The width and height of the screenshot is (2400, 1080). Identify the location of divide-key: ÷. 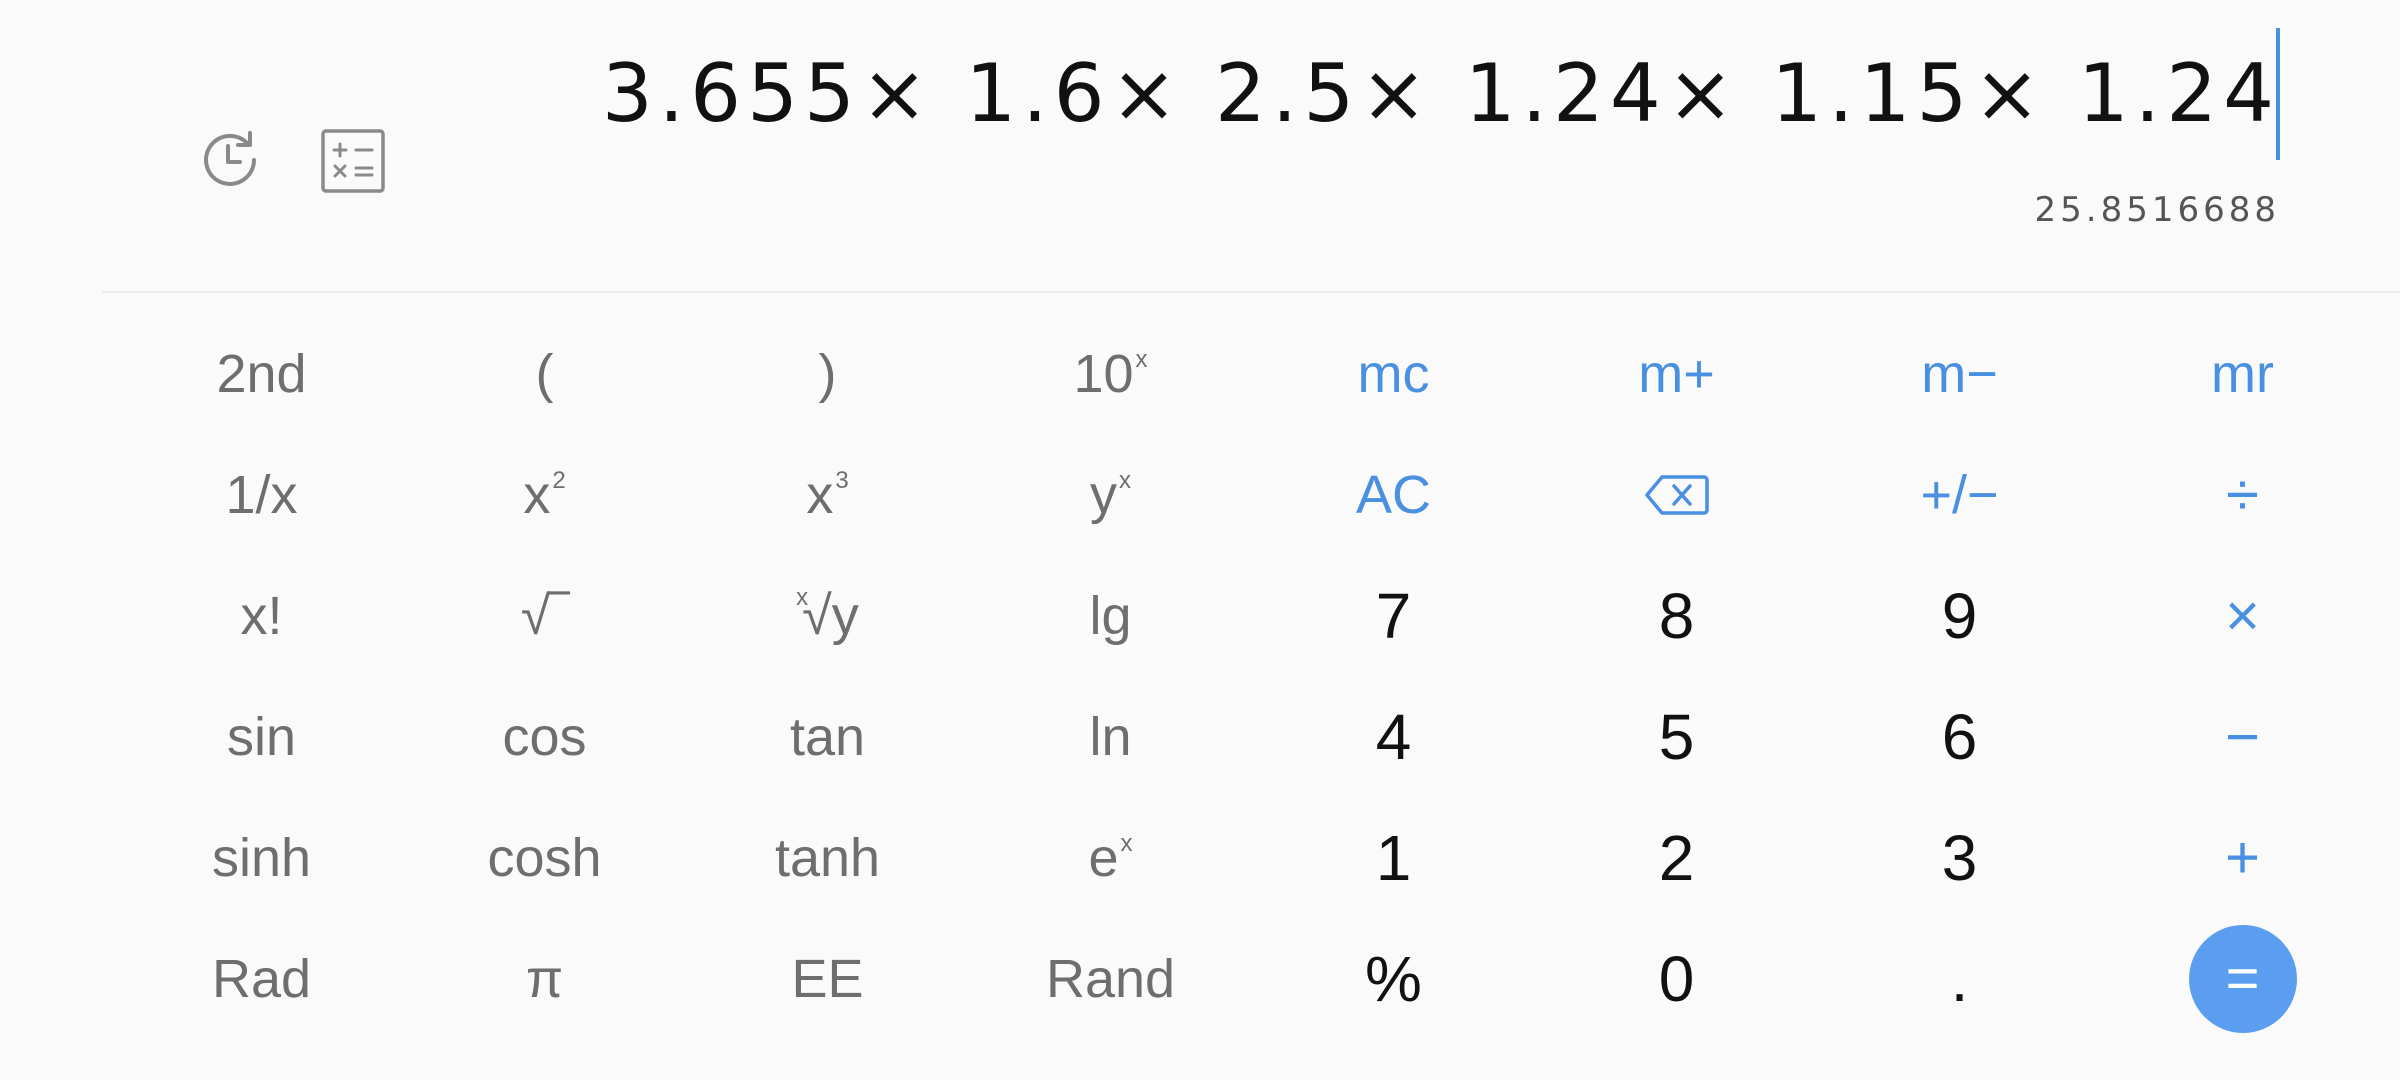
(2242, 494).